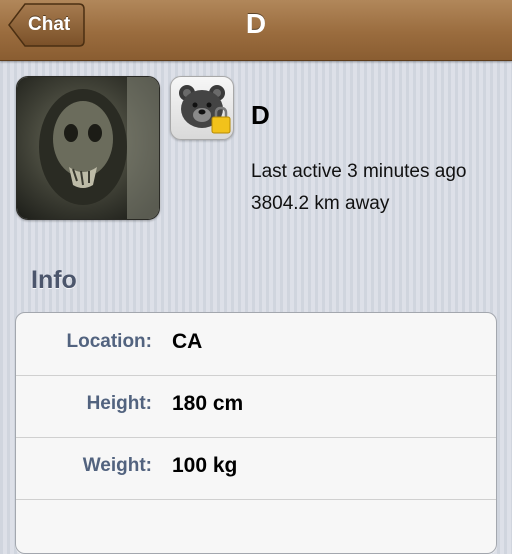  What do you see at coordinates (320, 203) in the screenshot?
I see `distance-text: 3804.2 km away` at bounding box center [320, 203].